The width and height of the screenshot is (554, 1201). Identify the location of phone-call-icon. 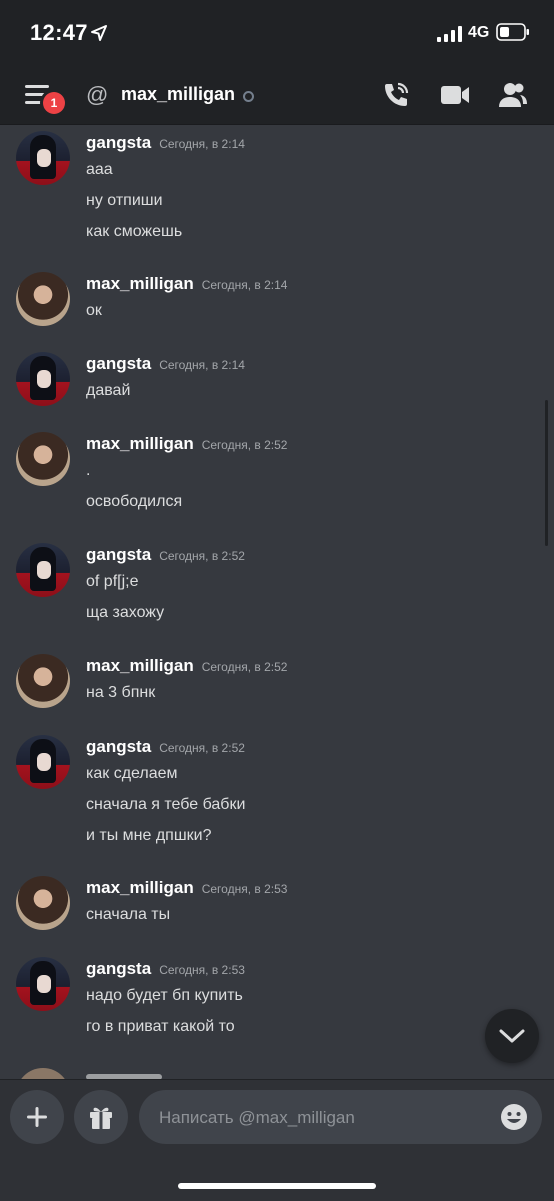
(396, 95).